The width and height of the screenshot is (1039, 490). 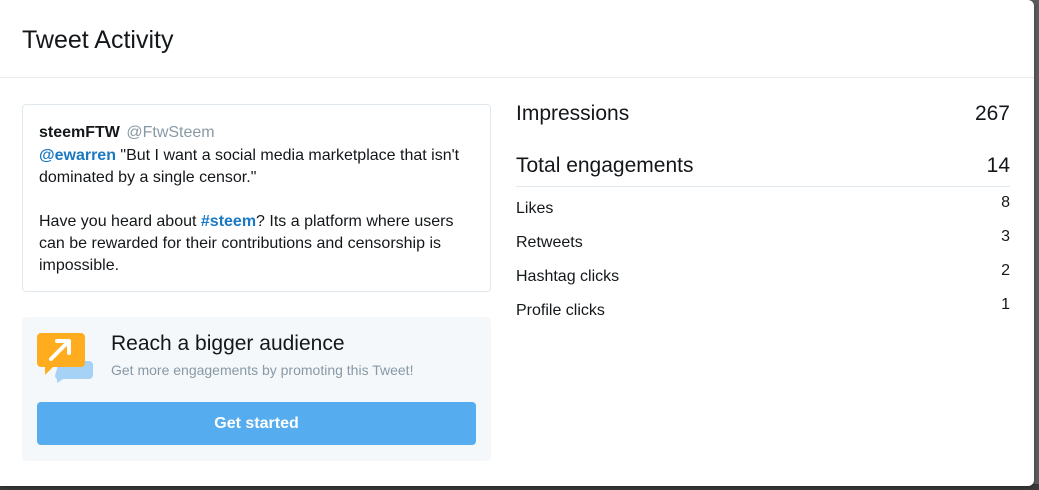 I want to click on metric-impressions: Impressions 267, so click(x=763, y=114).